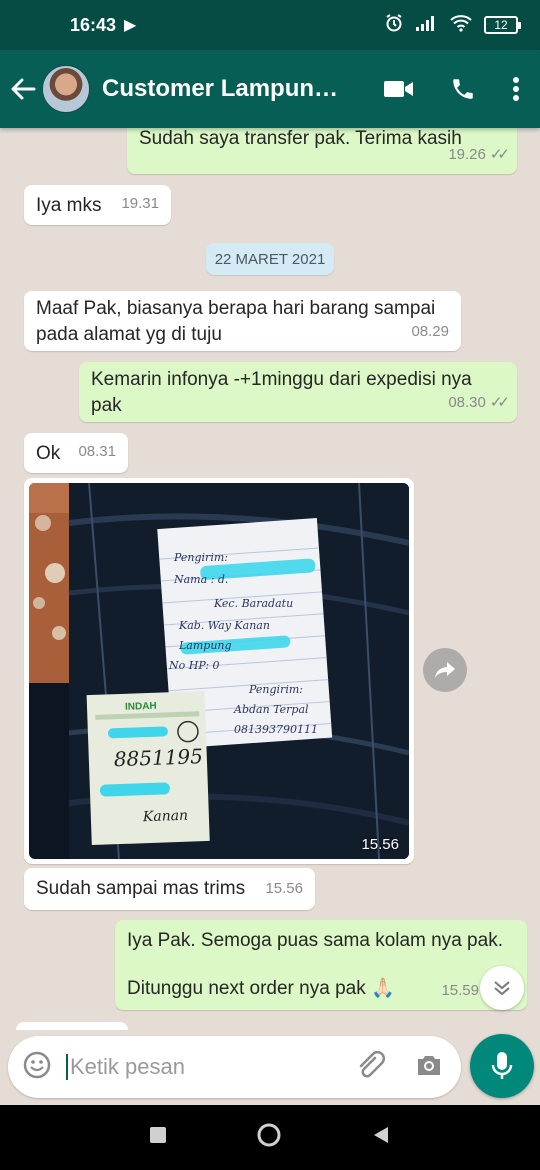 This screenshot has height=1170, width=540. I want to click on note-line: Nama : d., so click(200, 579).